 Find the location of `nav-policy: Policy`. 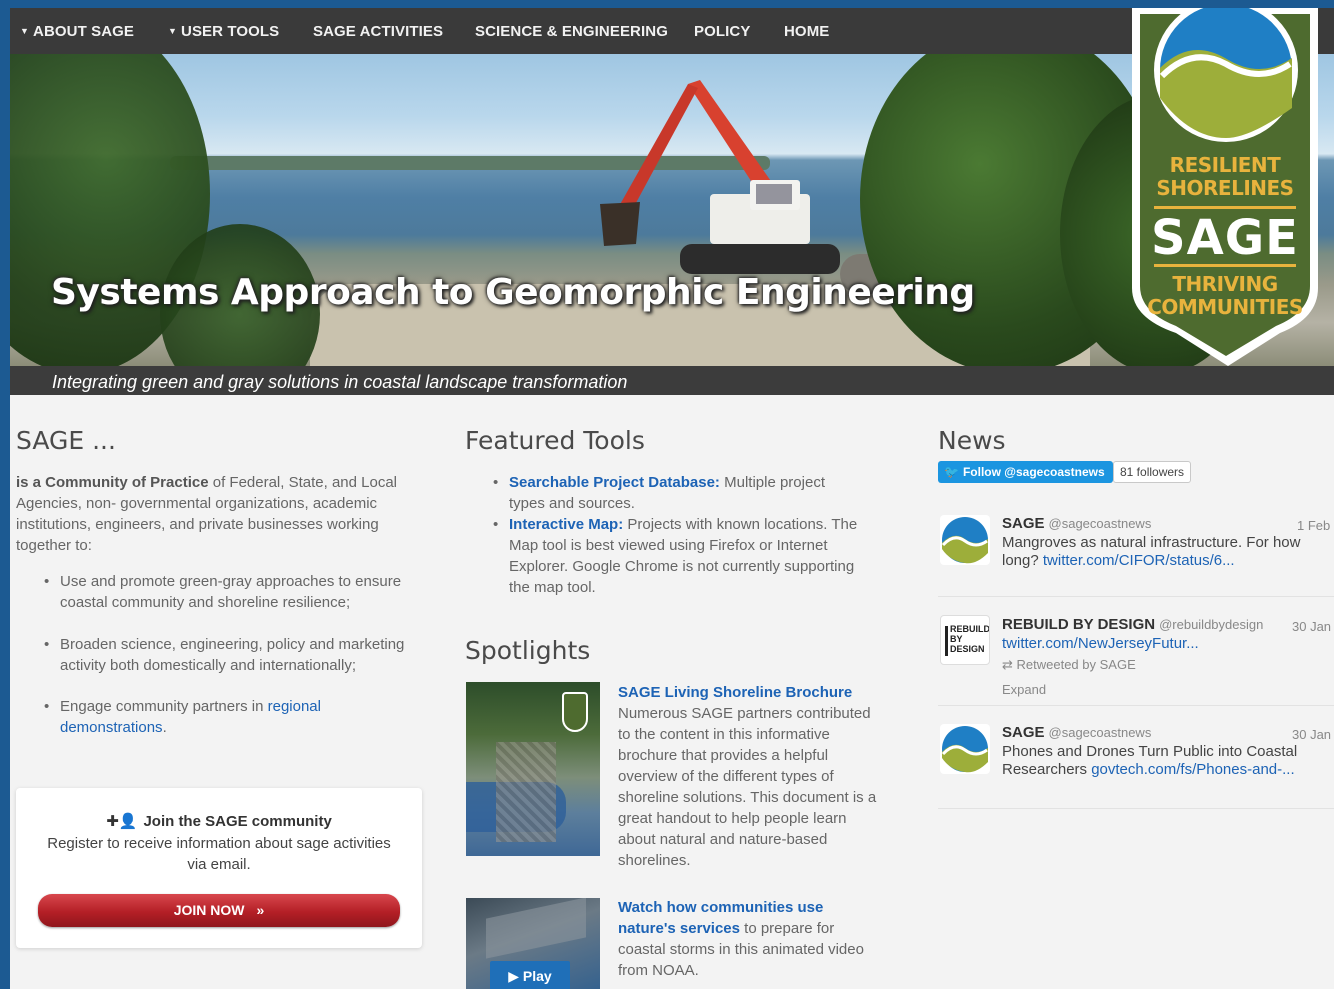

nav-policy: Policy is located at coordinates (722, 31).